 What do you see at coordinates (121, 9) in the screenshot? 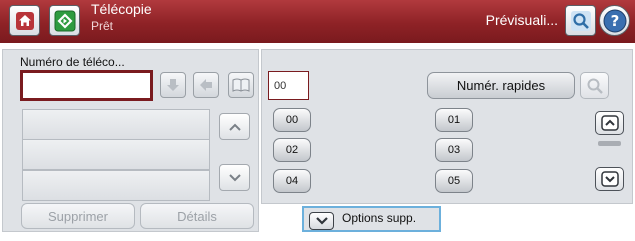
I see `page-title: Télécopie` at bounding box center [121, 9].